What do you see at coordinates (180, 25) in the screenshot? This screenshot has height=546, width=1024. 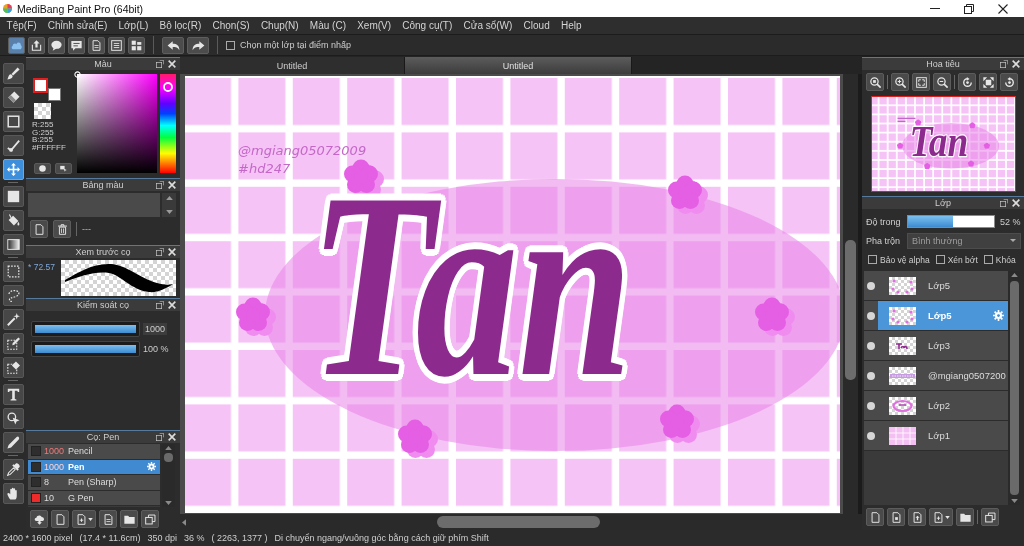 I see `menu-item: Bộ lọc(R)` at bounding box center [180, 25].